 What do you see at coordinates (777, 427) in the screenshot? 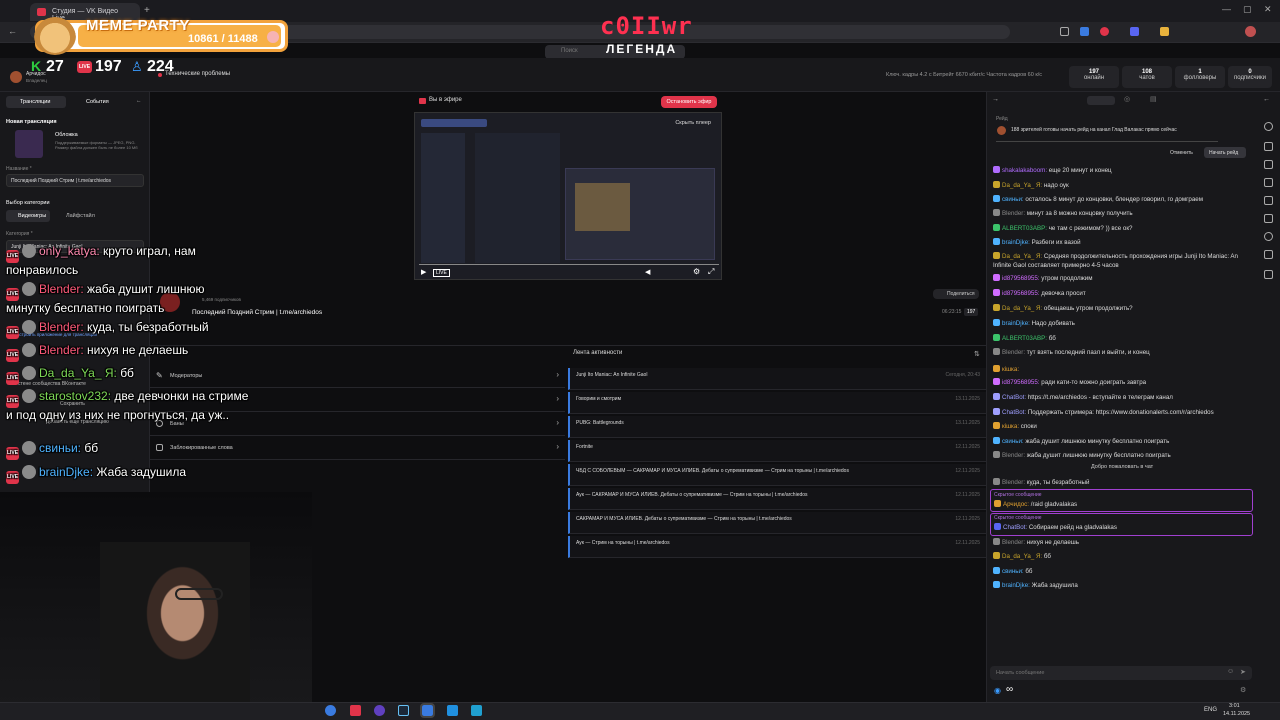
I see `activity-item: PUBG: Battlegrounds 13.11.2025` at bounding box center [777, 427].